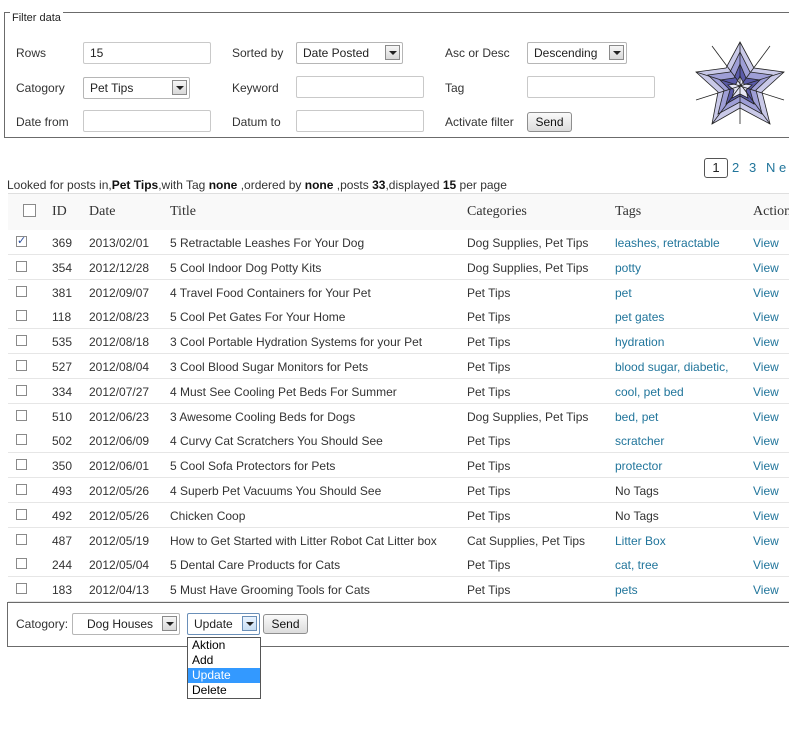  I want to click on keyword-input, so click(360, 87).